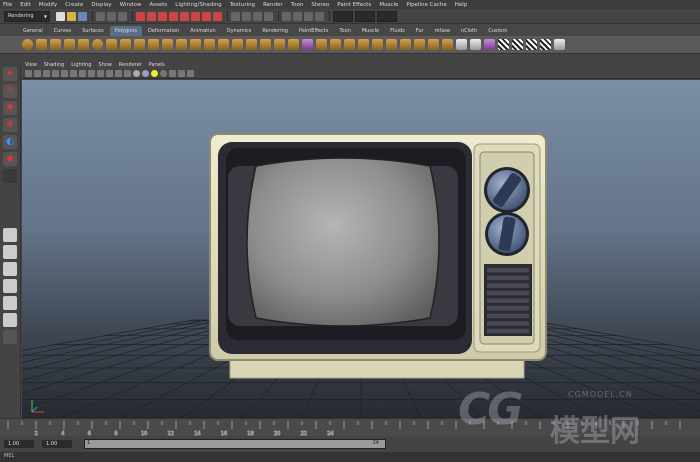 This screenshot has width=700, height=462. I want to click on resolution-gate-icon, so click(82, 73).